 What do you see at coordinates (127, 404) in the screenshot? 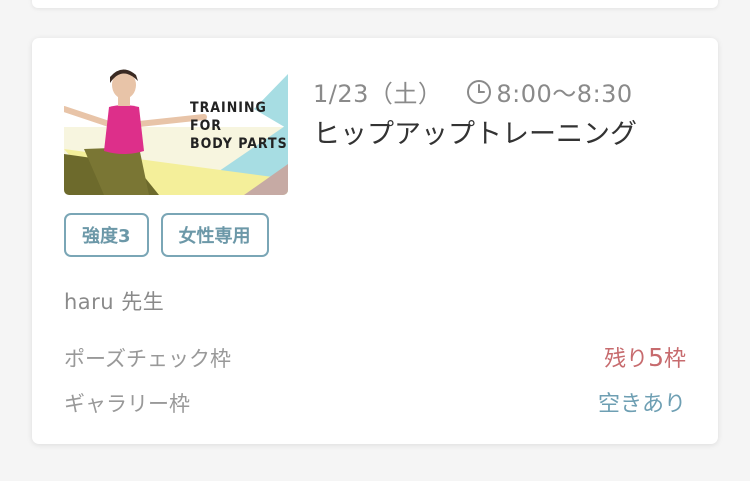
I see `slot-label: ギャラリー枠` at bounding box center [127, 404].